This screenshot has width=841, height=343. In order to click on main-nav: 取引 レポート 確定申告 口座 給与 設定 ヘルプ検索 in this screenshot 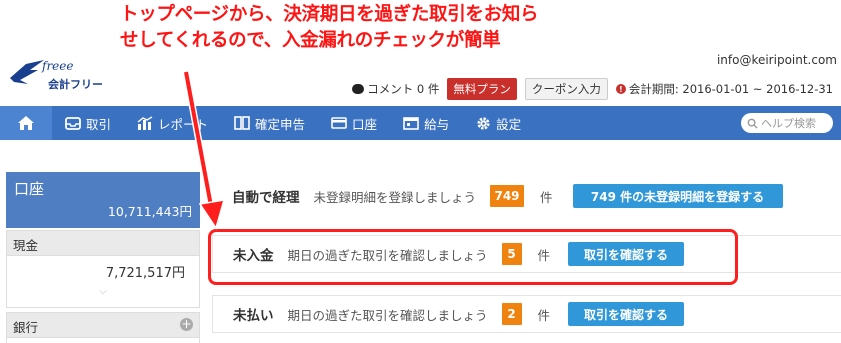, I will do `click(420, 123)`.